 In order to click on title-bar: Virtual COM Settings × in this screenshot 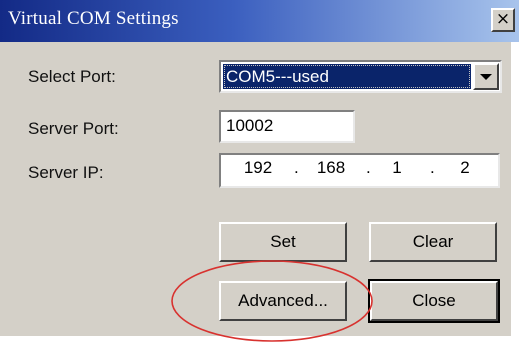, I will do `click(259, 21)`.